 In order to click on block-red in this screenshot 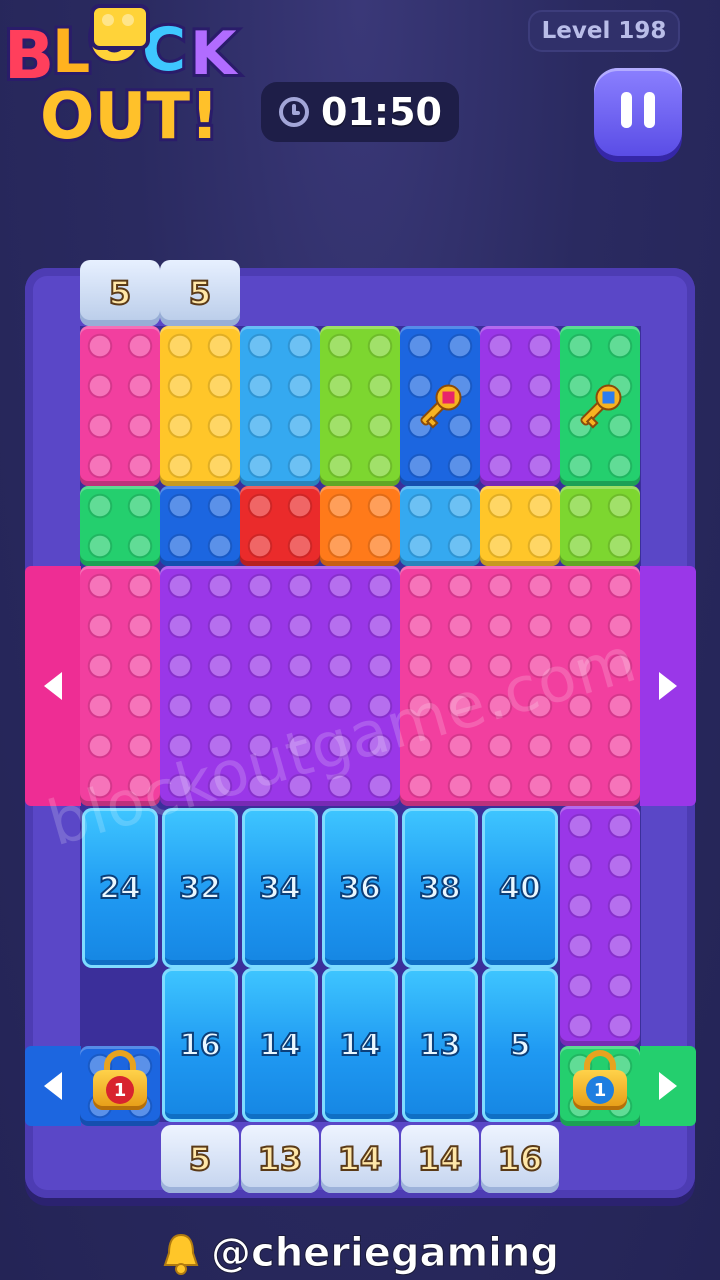, I will do `click(280, 526)`.